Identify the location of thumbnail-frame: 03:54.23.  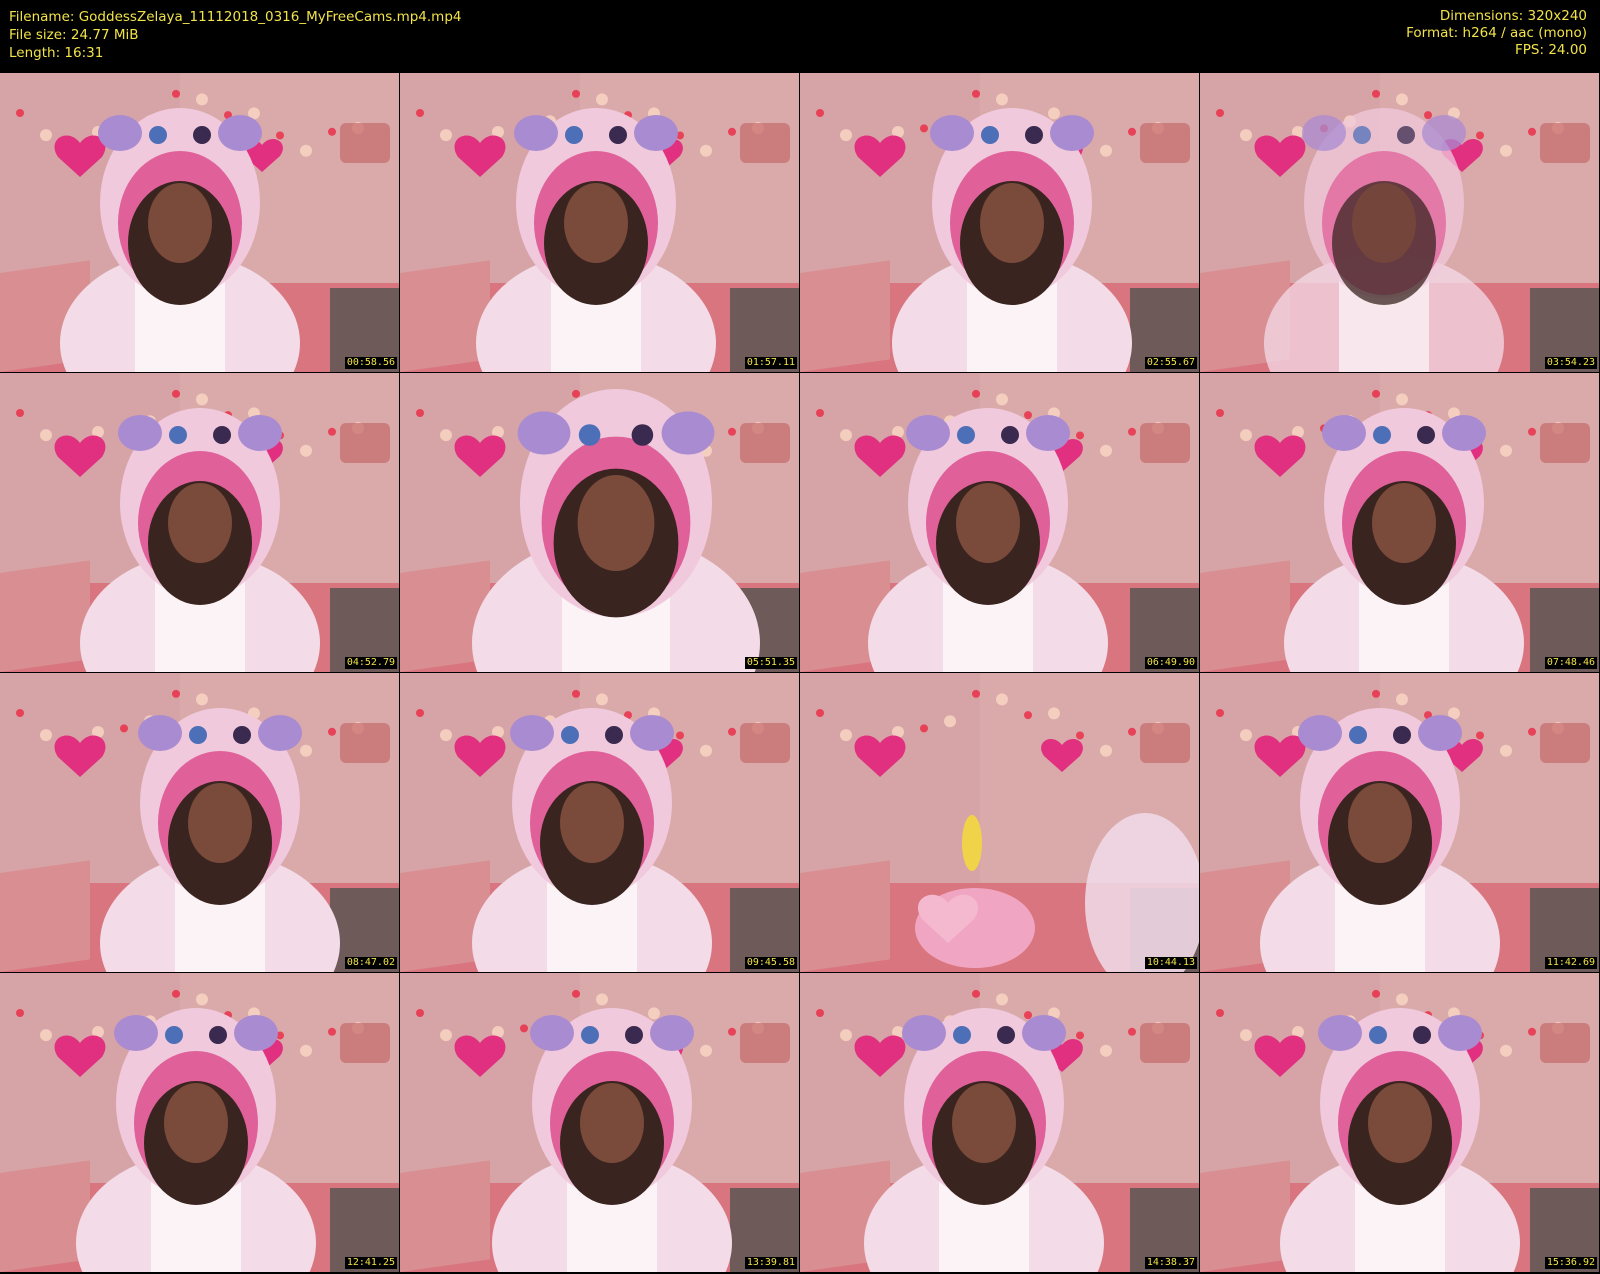
(1399, 222).